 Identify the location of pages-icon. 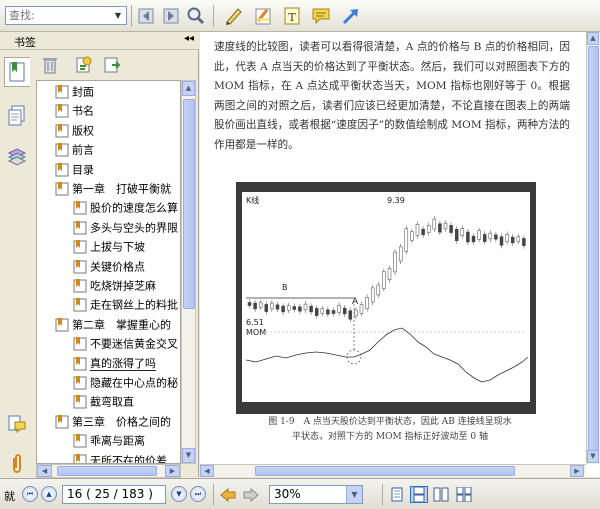
(16, 115).